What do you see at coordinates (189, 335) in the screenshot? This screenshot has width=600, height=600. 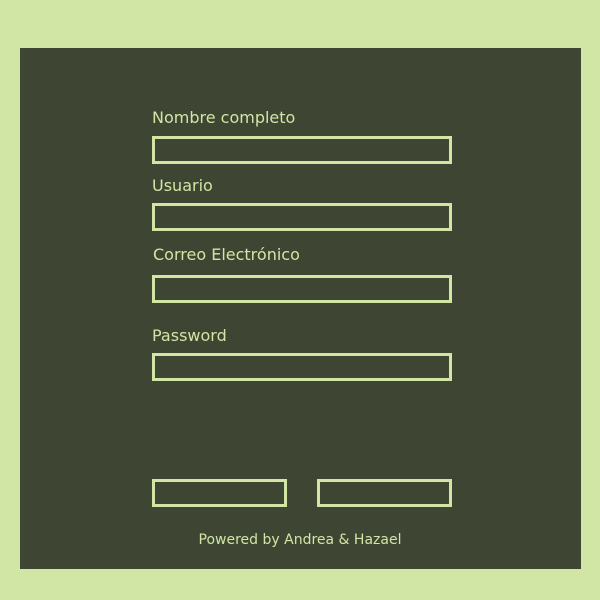 I see `password-label: Password` at bounding box center [189, 335].